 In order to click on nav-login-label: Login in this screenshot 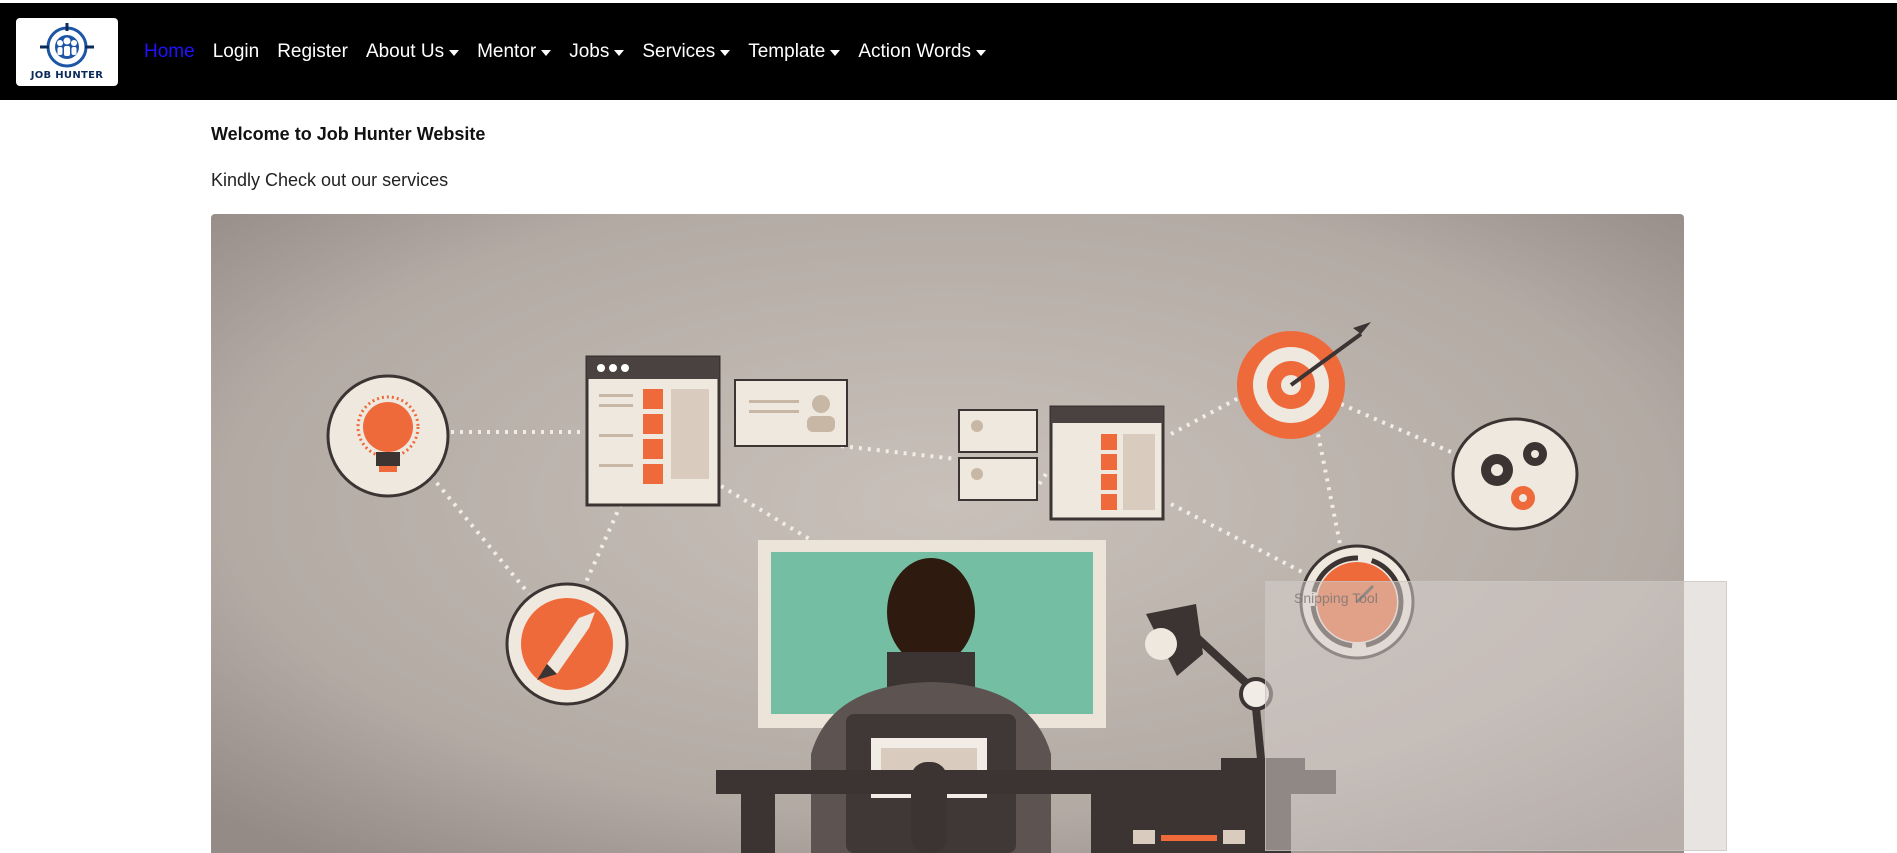, I will do `click(236, 51)`.